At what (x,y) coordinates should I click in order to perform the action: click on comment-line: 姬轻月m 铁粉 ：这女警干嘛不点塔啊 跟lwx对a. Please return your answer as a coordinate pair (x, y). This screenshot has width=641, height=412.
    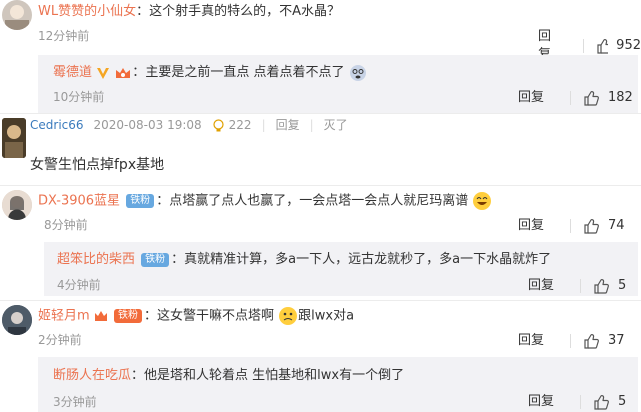
    Looking at the image, I should click on (196, 316).